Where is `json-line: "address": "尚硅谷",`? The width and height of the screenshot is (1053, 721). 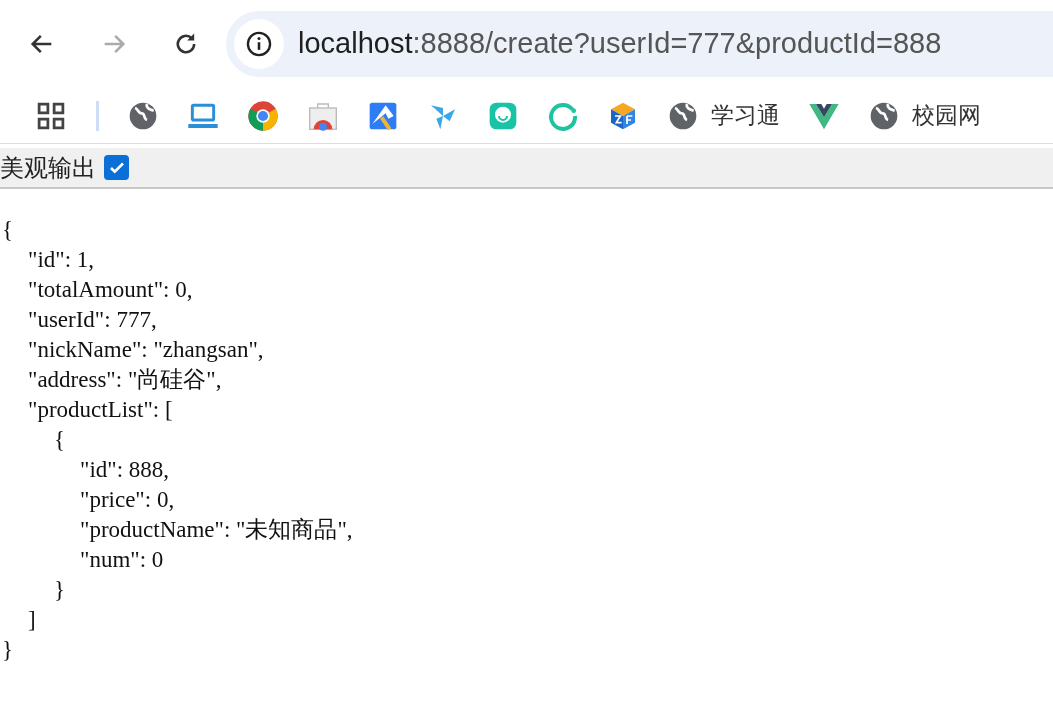 json-line: "address": "尚硅谷", is located at coordinates (125, 379).